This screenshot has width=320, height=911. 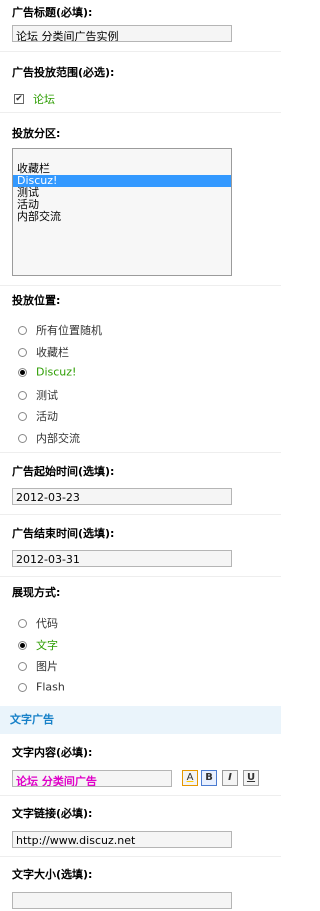 What do you see at coordinates (63, 533) in the screenshot?
I see `end-time-label: 广告结束时间(选填):` at bounding box center [63, 533].